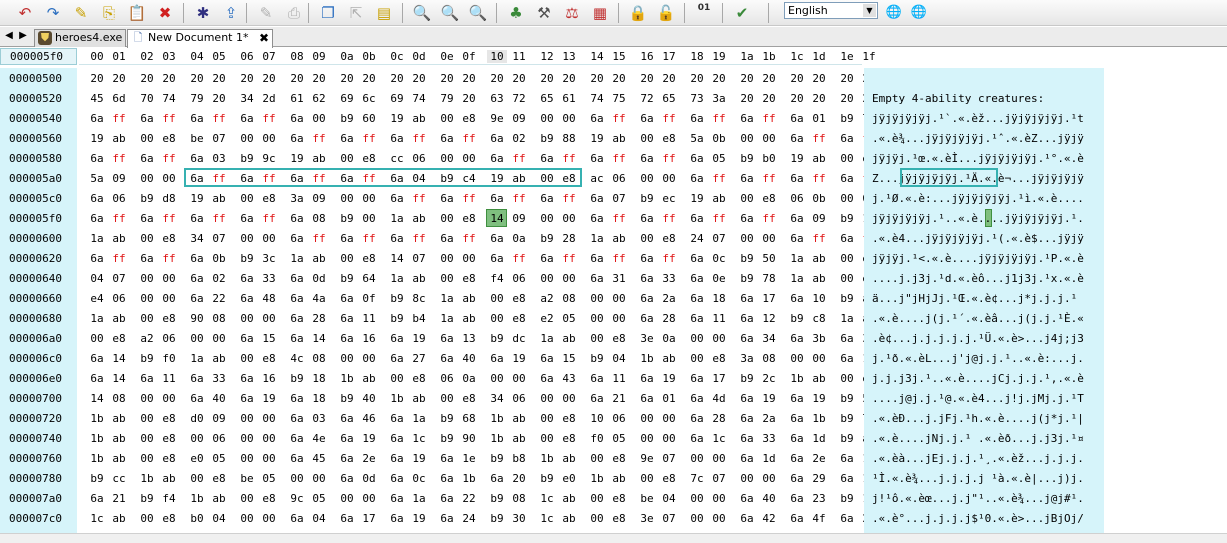  Describe the element at coordinates (697, 238) in the screenshot. I see `hex-byte: 24` at that location.